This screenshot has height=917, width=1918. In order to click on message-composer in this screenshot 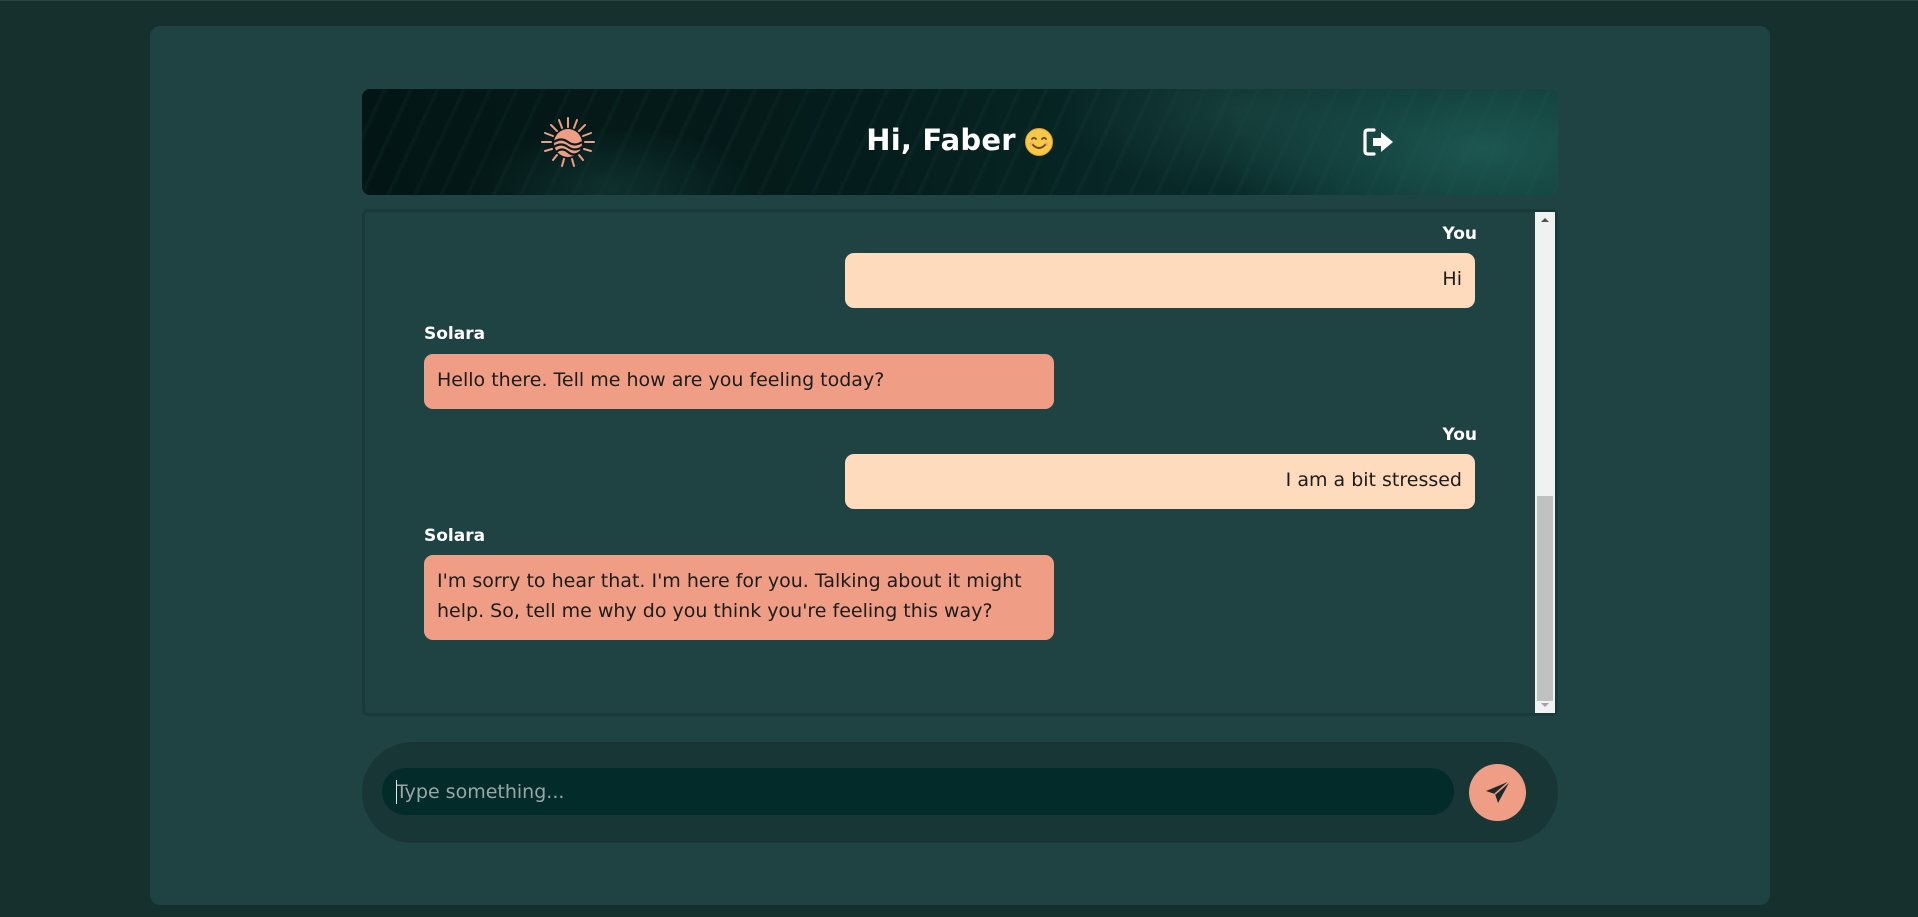, I will do `click(960, 792)`.